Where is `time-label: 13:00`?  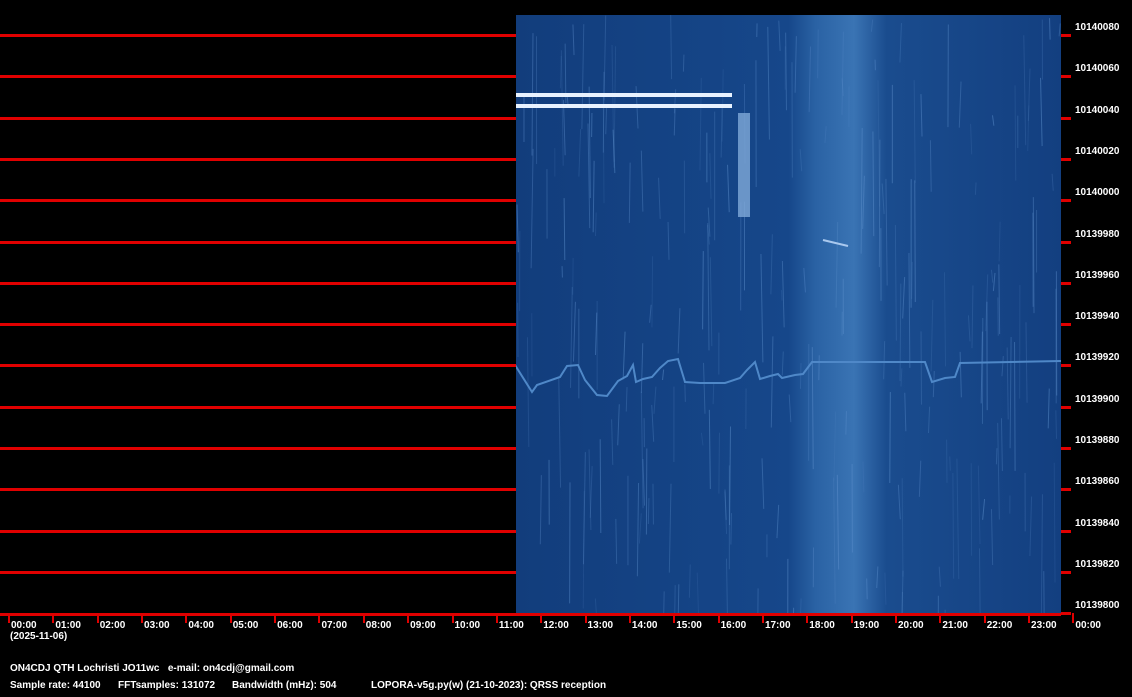
time-label: 13:00 is located at coordinates (600, 625).